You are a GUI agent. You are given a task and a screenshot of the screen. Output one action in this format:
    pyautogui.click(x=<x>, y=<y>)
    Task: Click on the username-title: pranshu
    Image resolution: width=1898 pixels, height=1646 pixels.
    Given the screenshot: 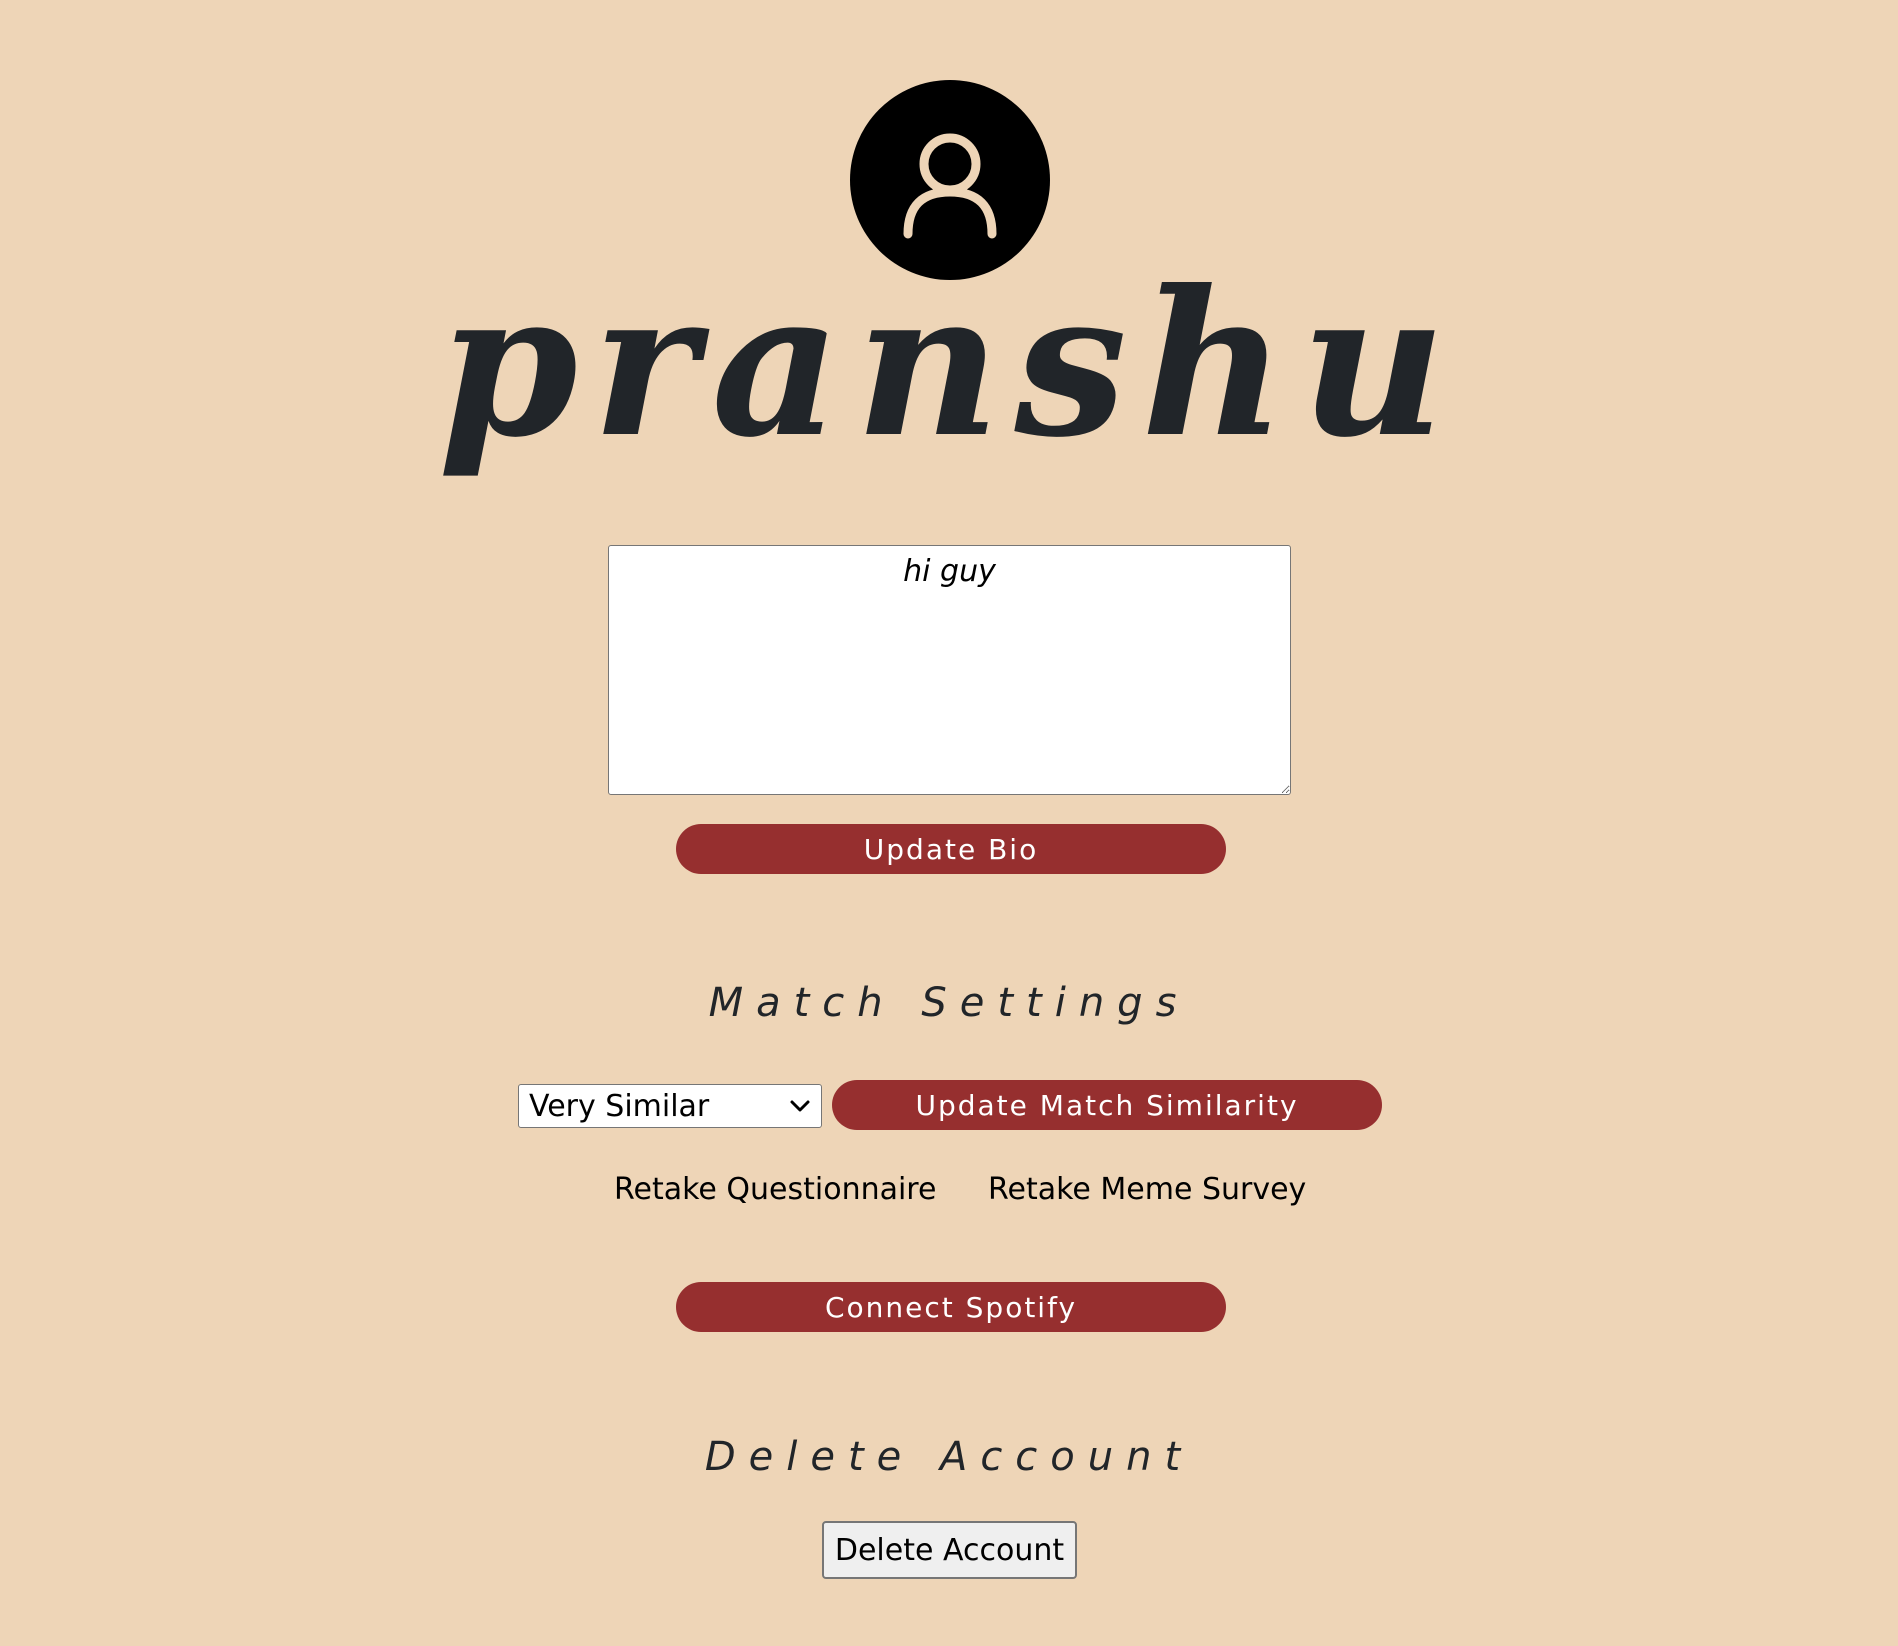 What is the action you would take?
    pyautogui.click(x=949, y=364)
    